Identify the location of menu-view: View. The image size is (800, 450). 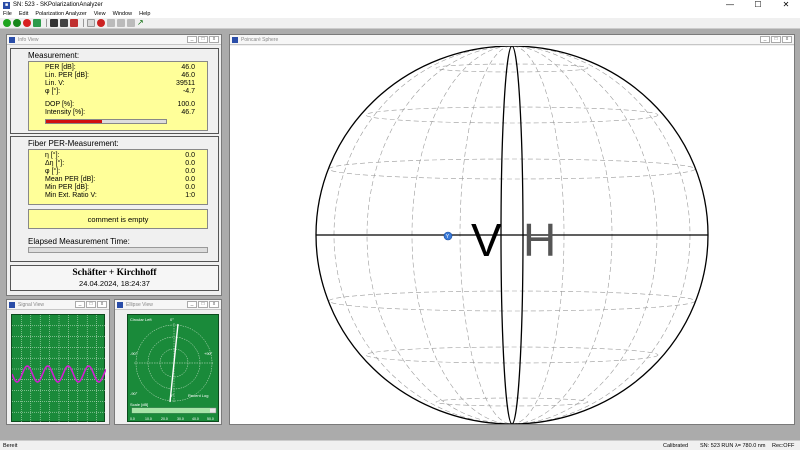
(100, 14).